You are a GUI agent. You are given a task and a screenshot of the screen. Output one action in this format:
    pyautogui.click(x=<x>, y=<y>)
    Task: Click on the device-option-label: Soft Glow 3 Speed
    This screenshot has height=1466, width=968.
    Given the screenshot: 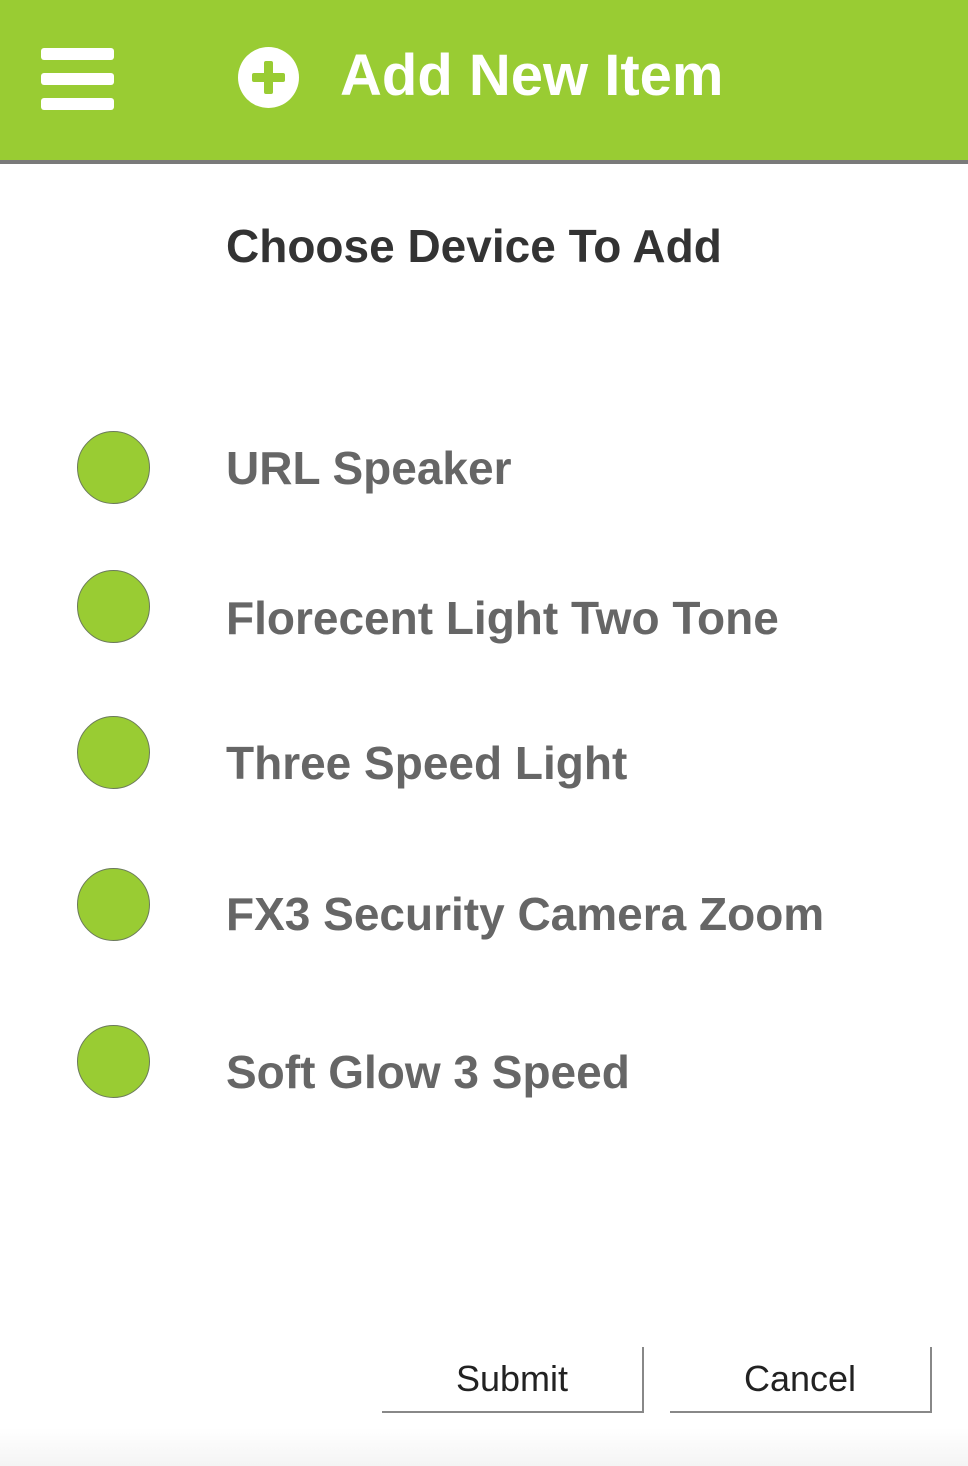 What is the action you would take?
    pyautogui.click(x=428, y=1072)
    